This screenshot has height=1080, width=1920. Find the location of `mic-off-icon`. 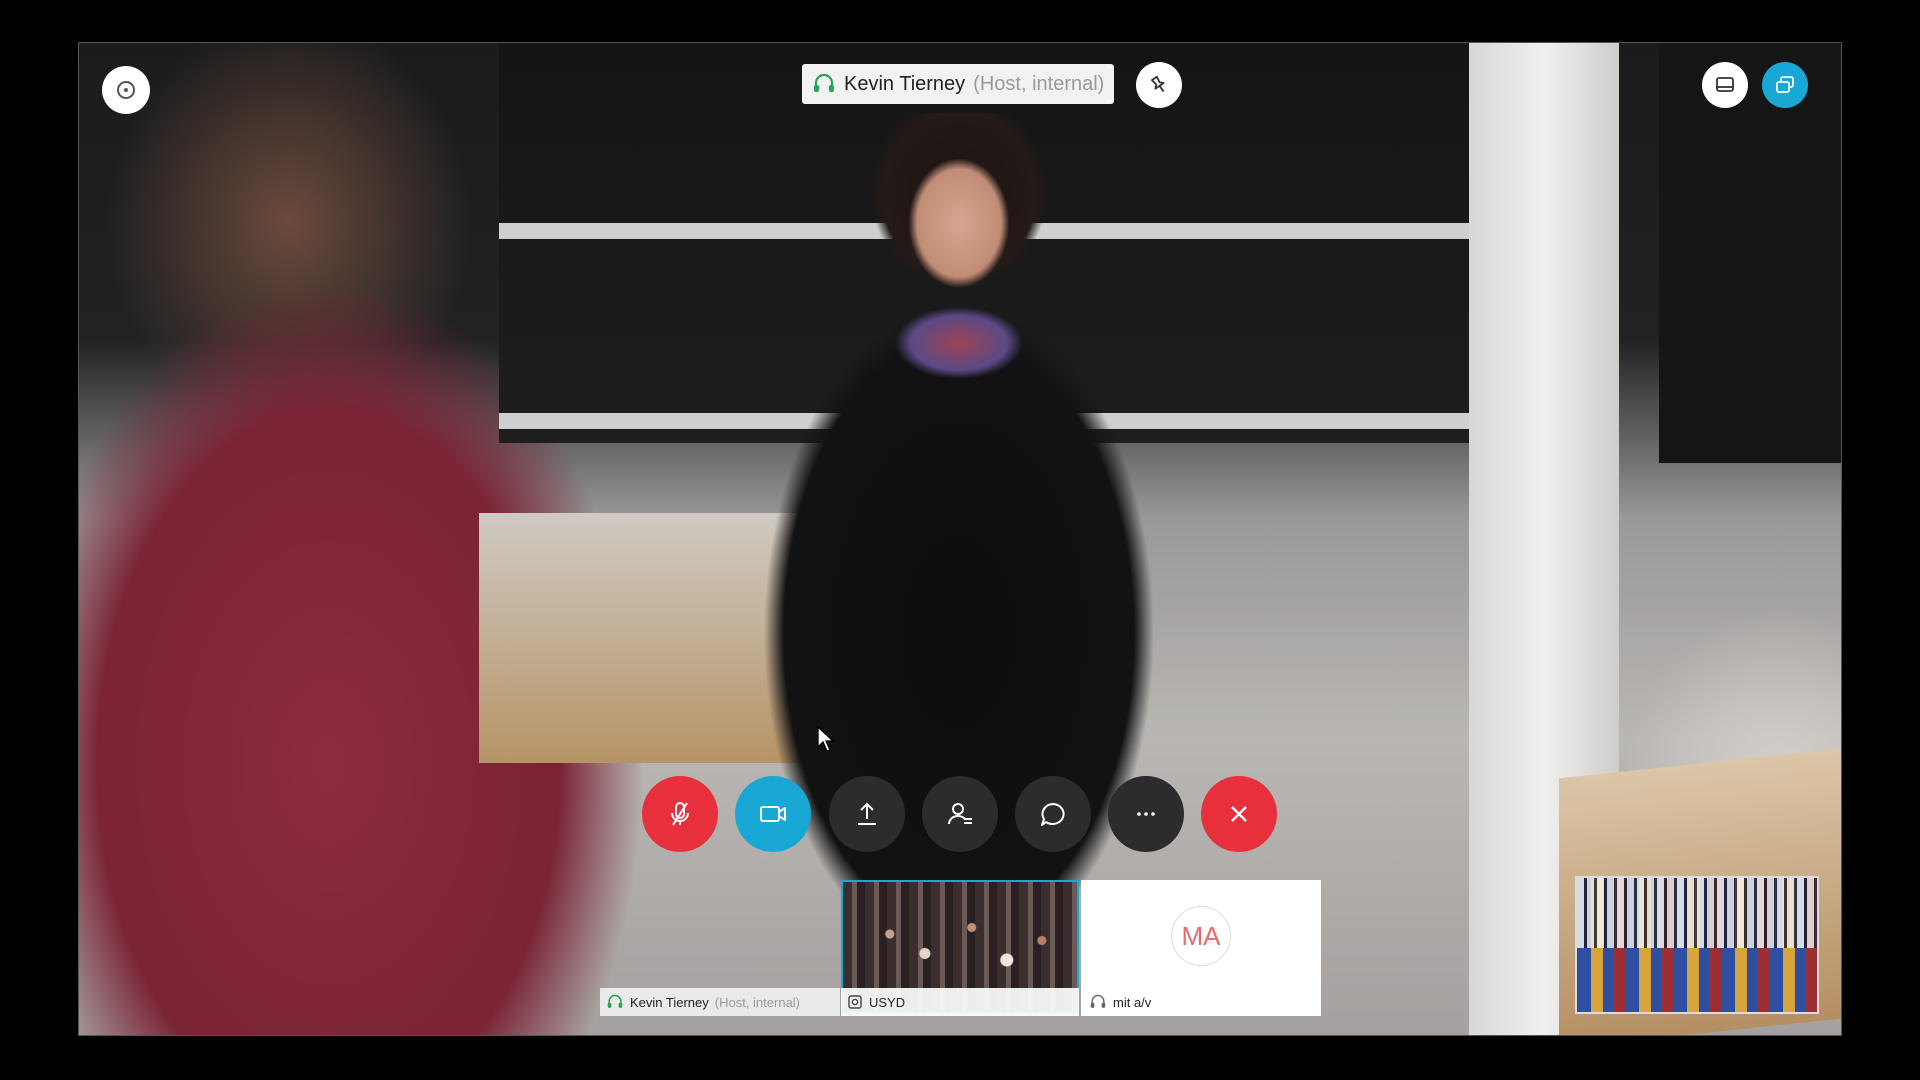

mic-off-icon is located at coordinates (680, 814).